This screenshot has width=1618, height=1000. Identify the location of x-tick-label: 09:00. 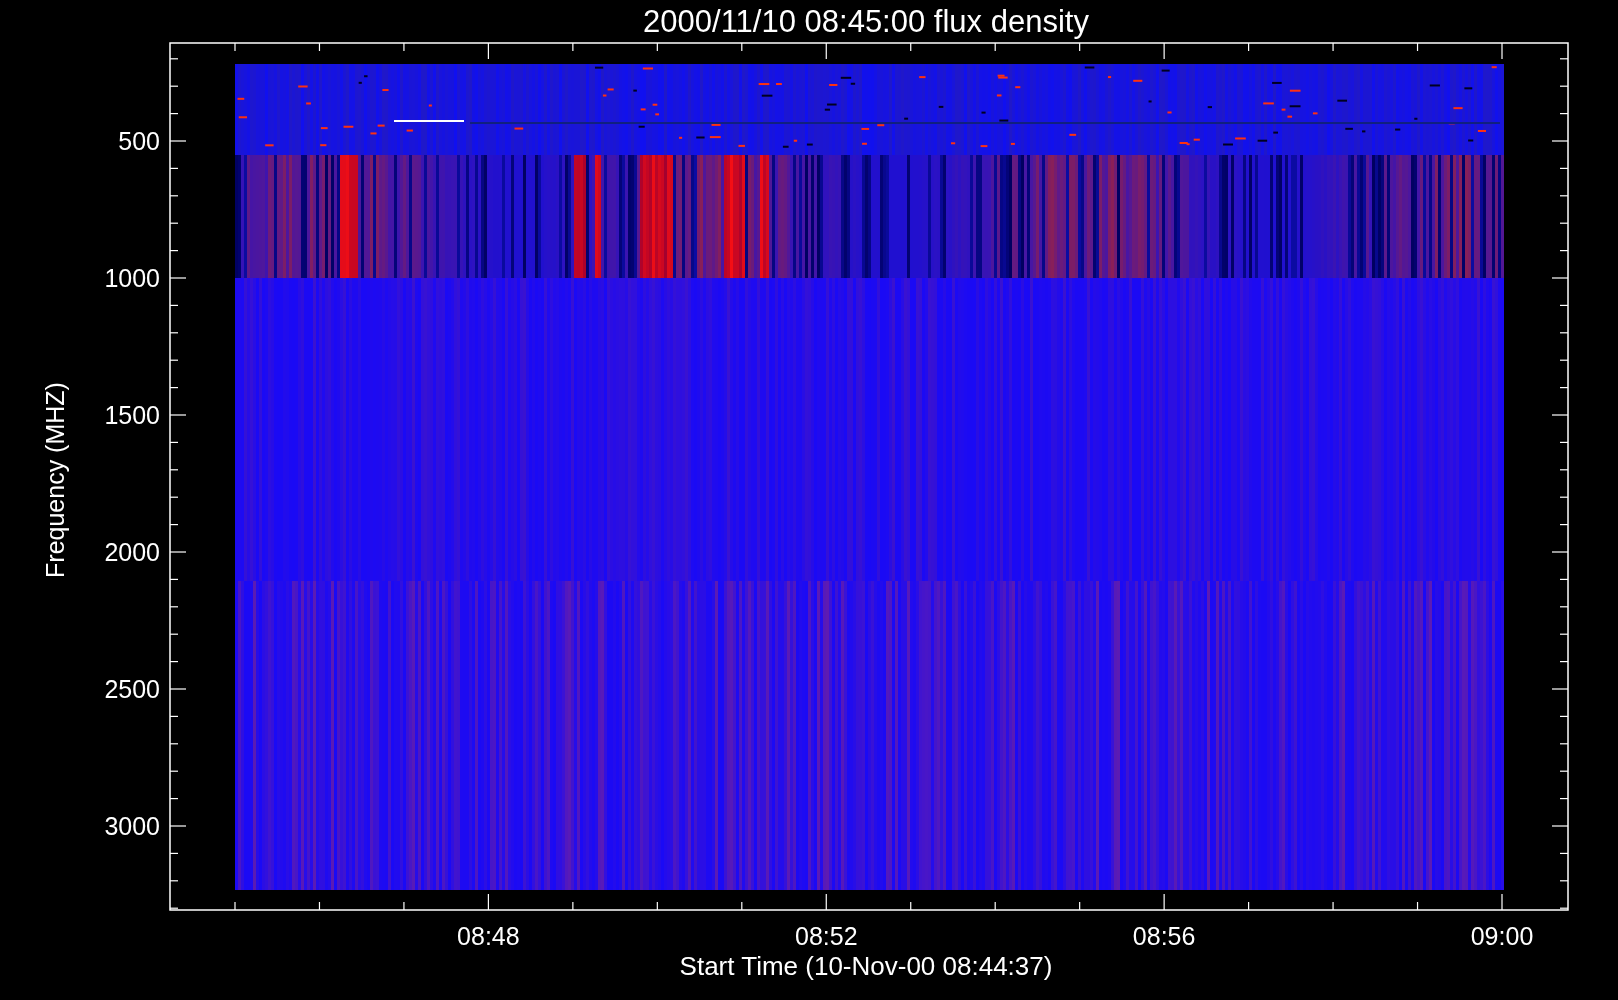
(1502, 936).